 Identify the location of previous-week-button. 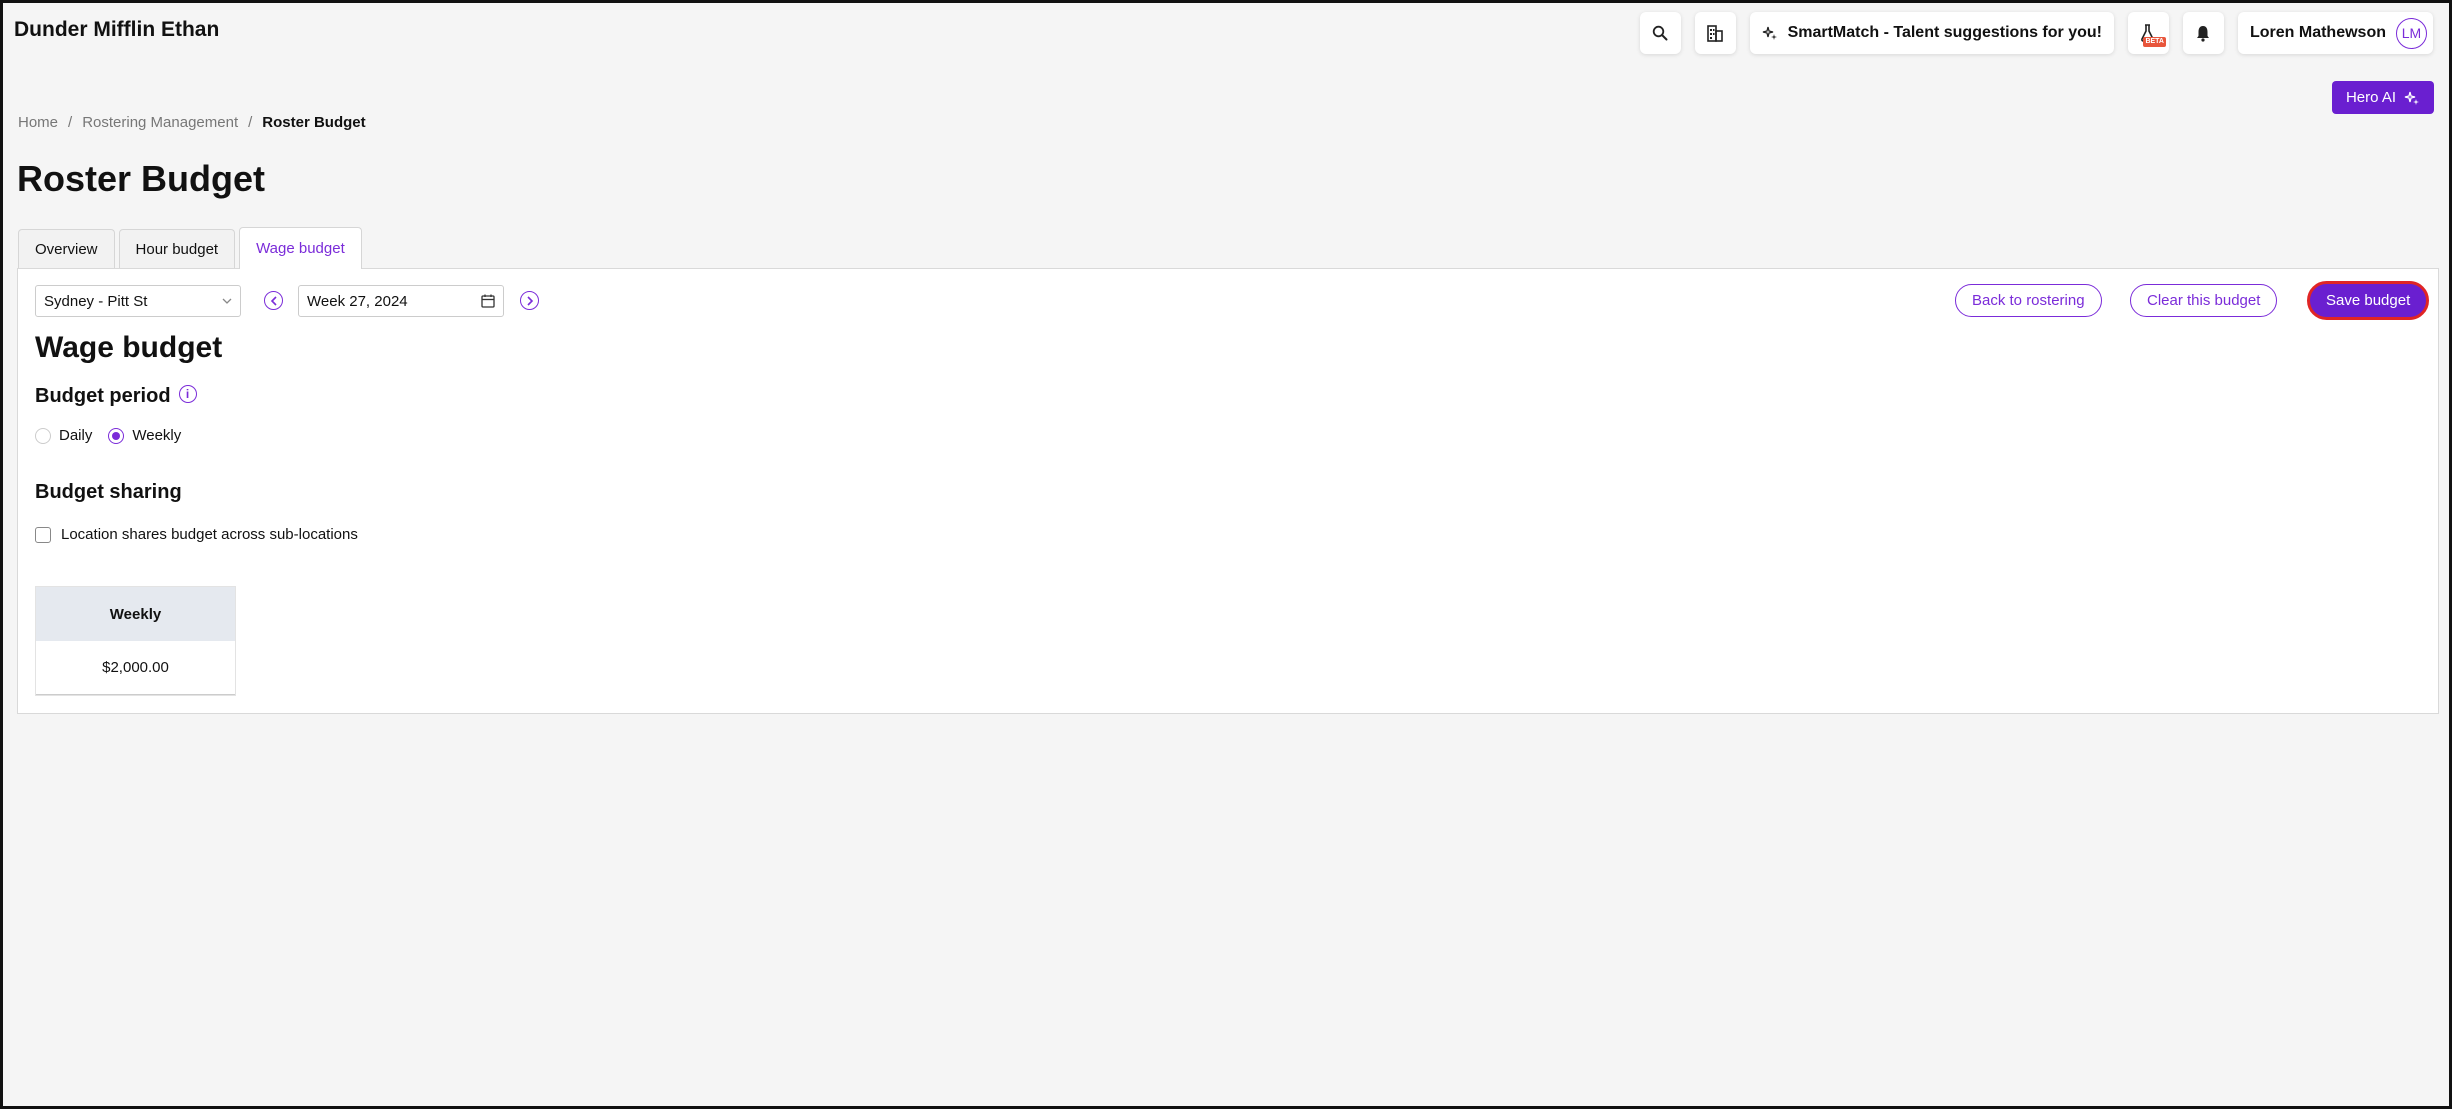
(273, 300).